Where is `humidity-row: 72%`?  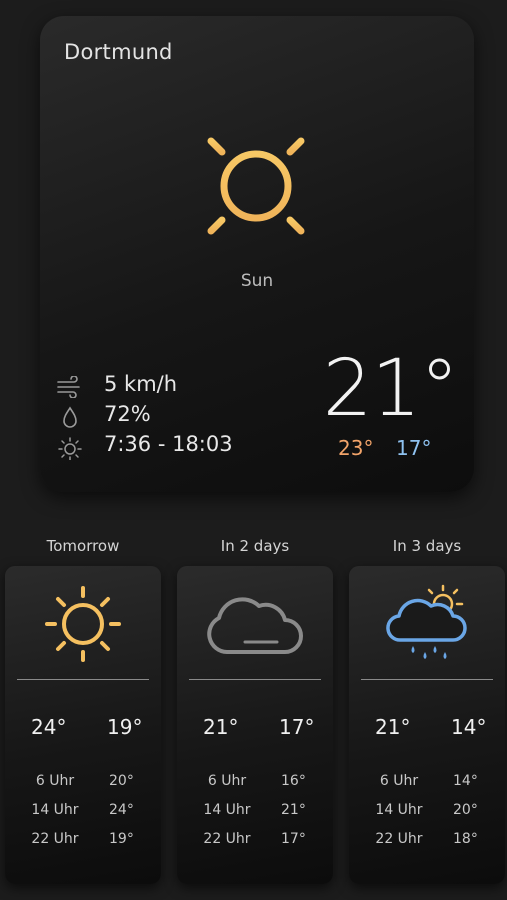
humidity-row: 72% is located at coordinates (166, 417).